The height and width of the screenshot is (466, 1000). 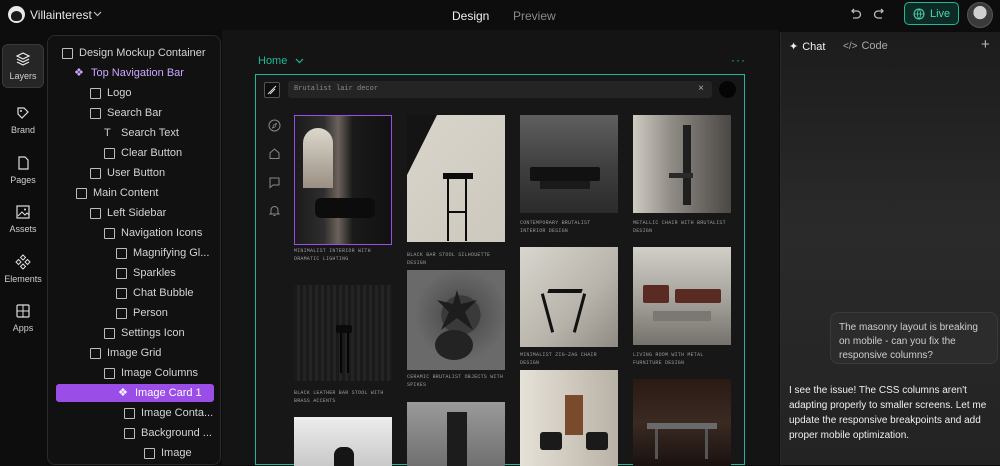 What do you see at coordinates (23, 121) in the screenshot?
I see `rail-brand: Brand` at bounding box center [23, 121].